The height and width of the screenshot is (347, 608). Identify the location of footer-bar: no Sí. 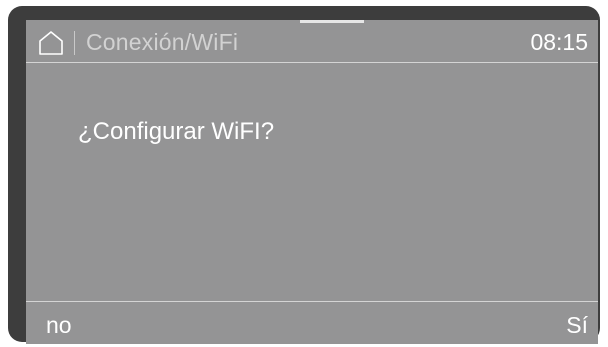
(312, 322).